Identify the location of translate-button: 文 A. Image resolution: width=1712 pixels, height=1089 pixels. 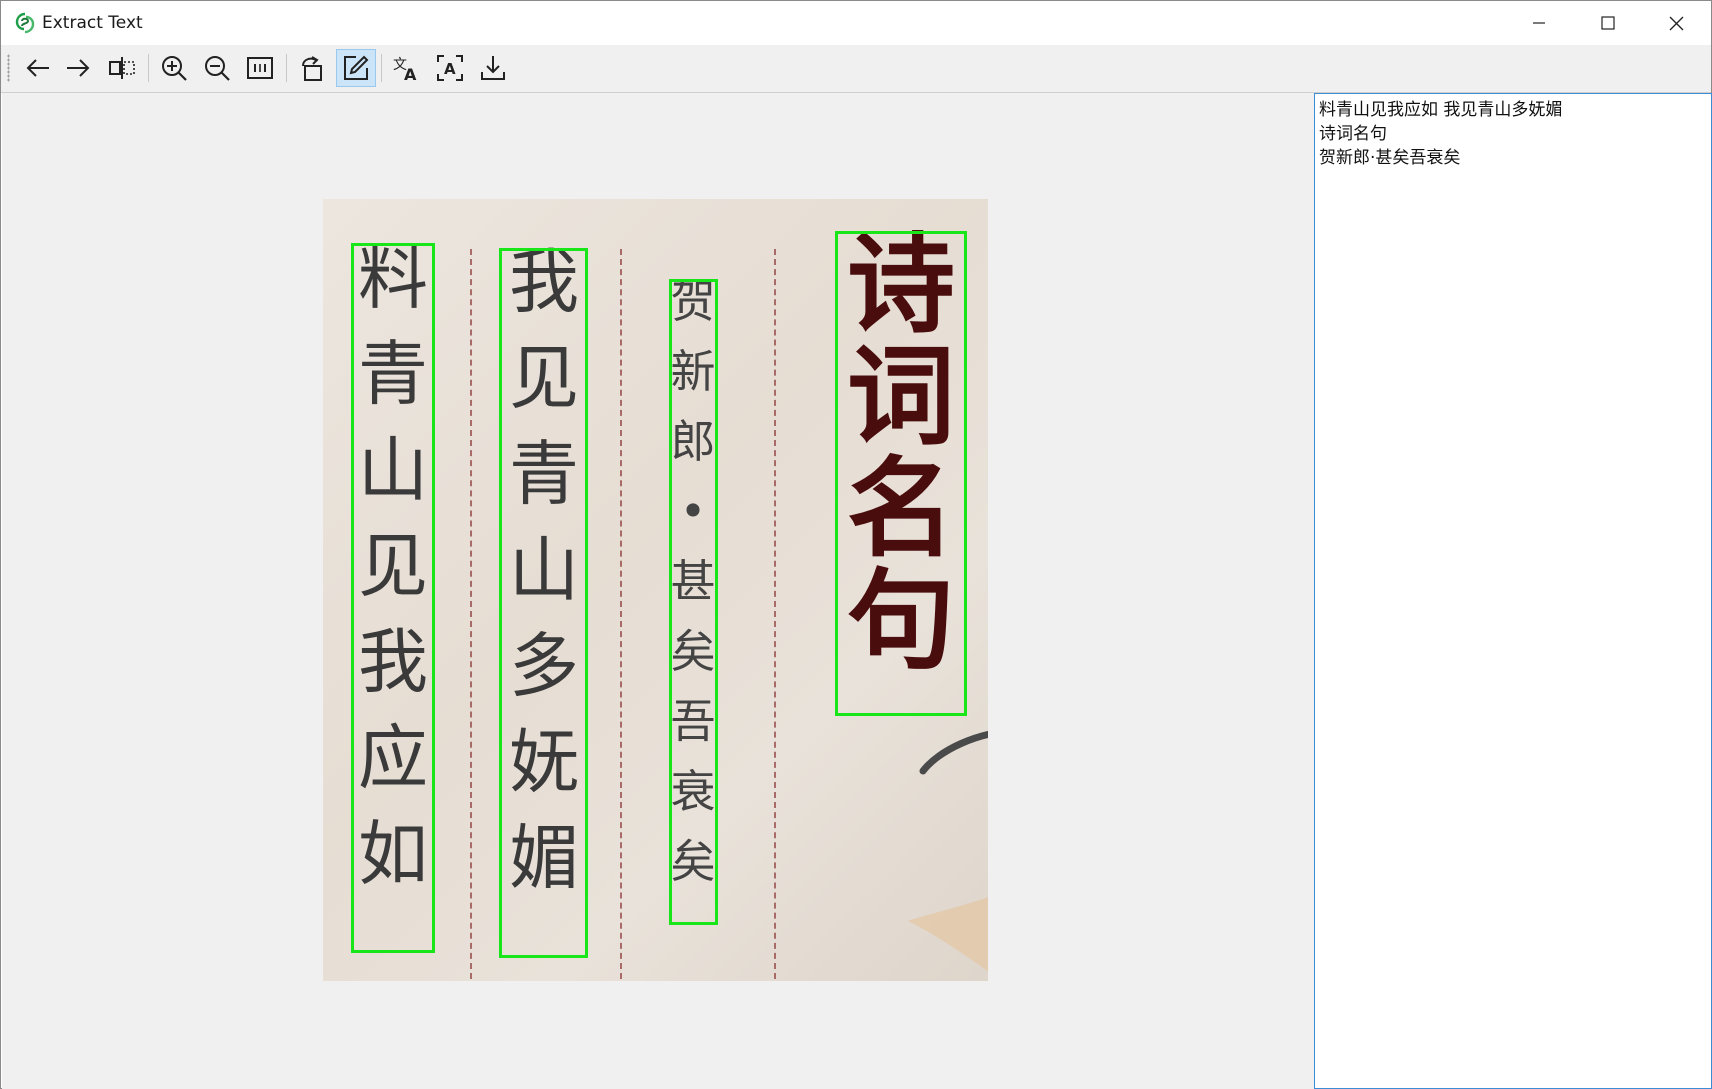
(407, 68).